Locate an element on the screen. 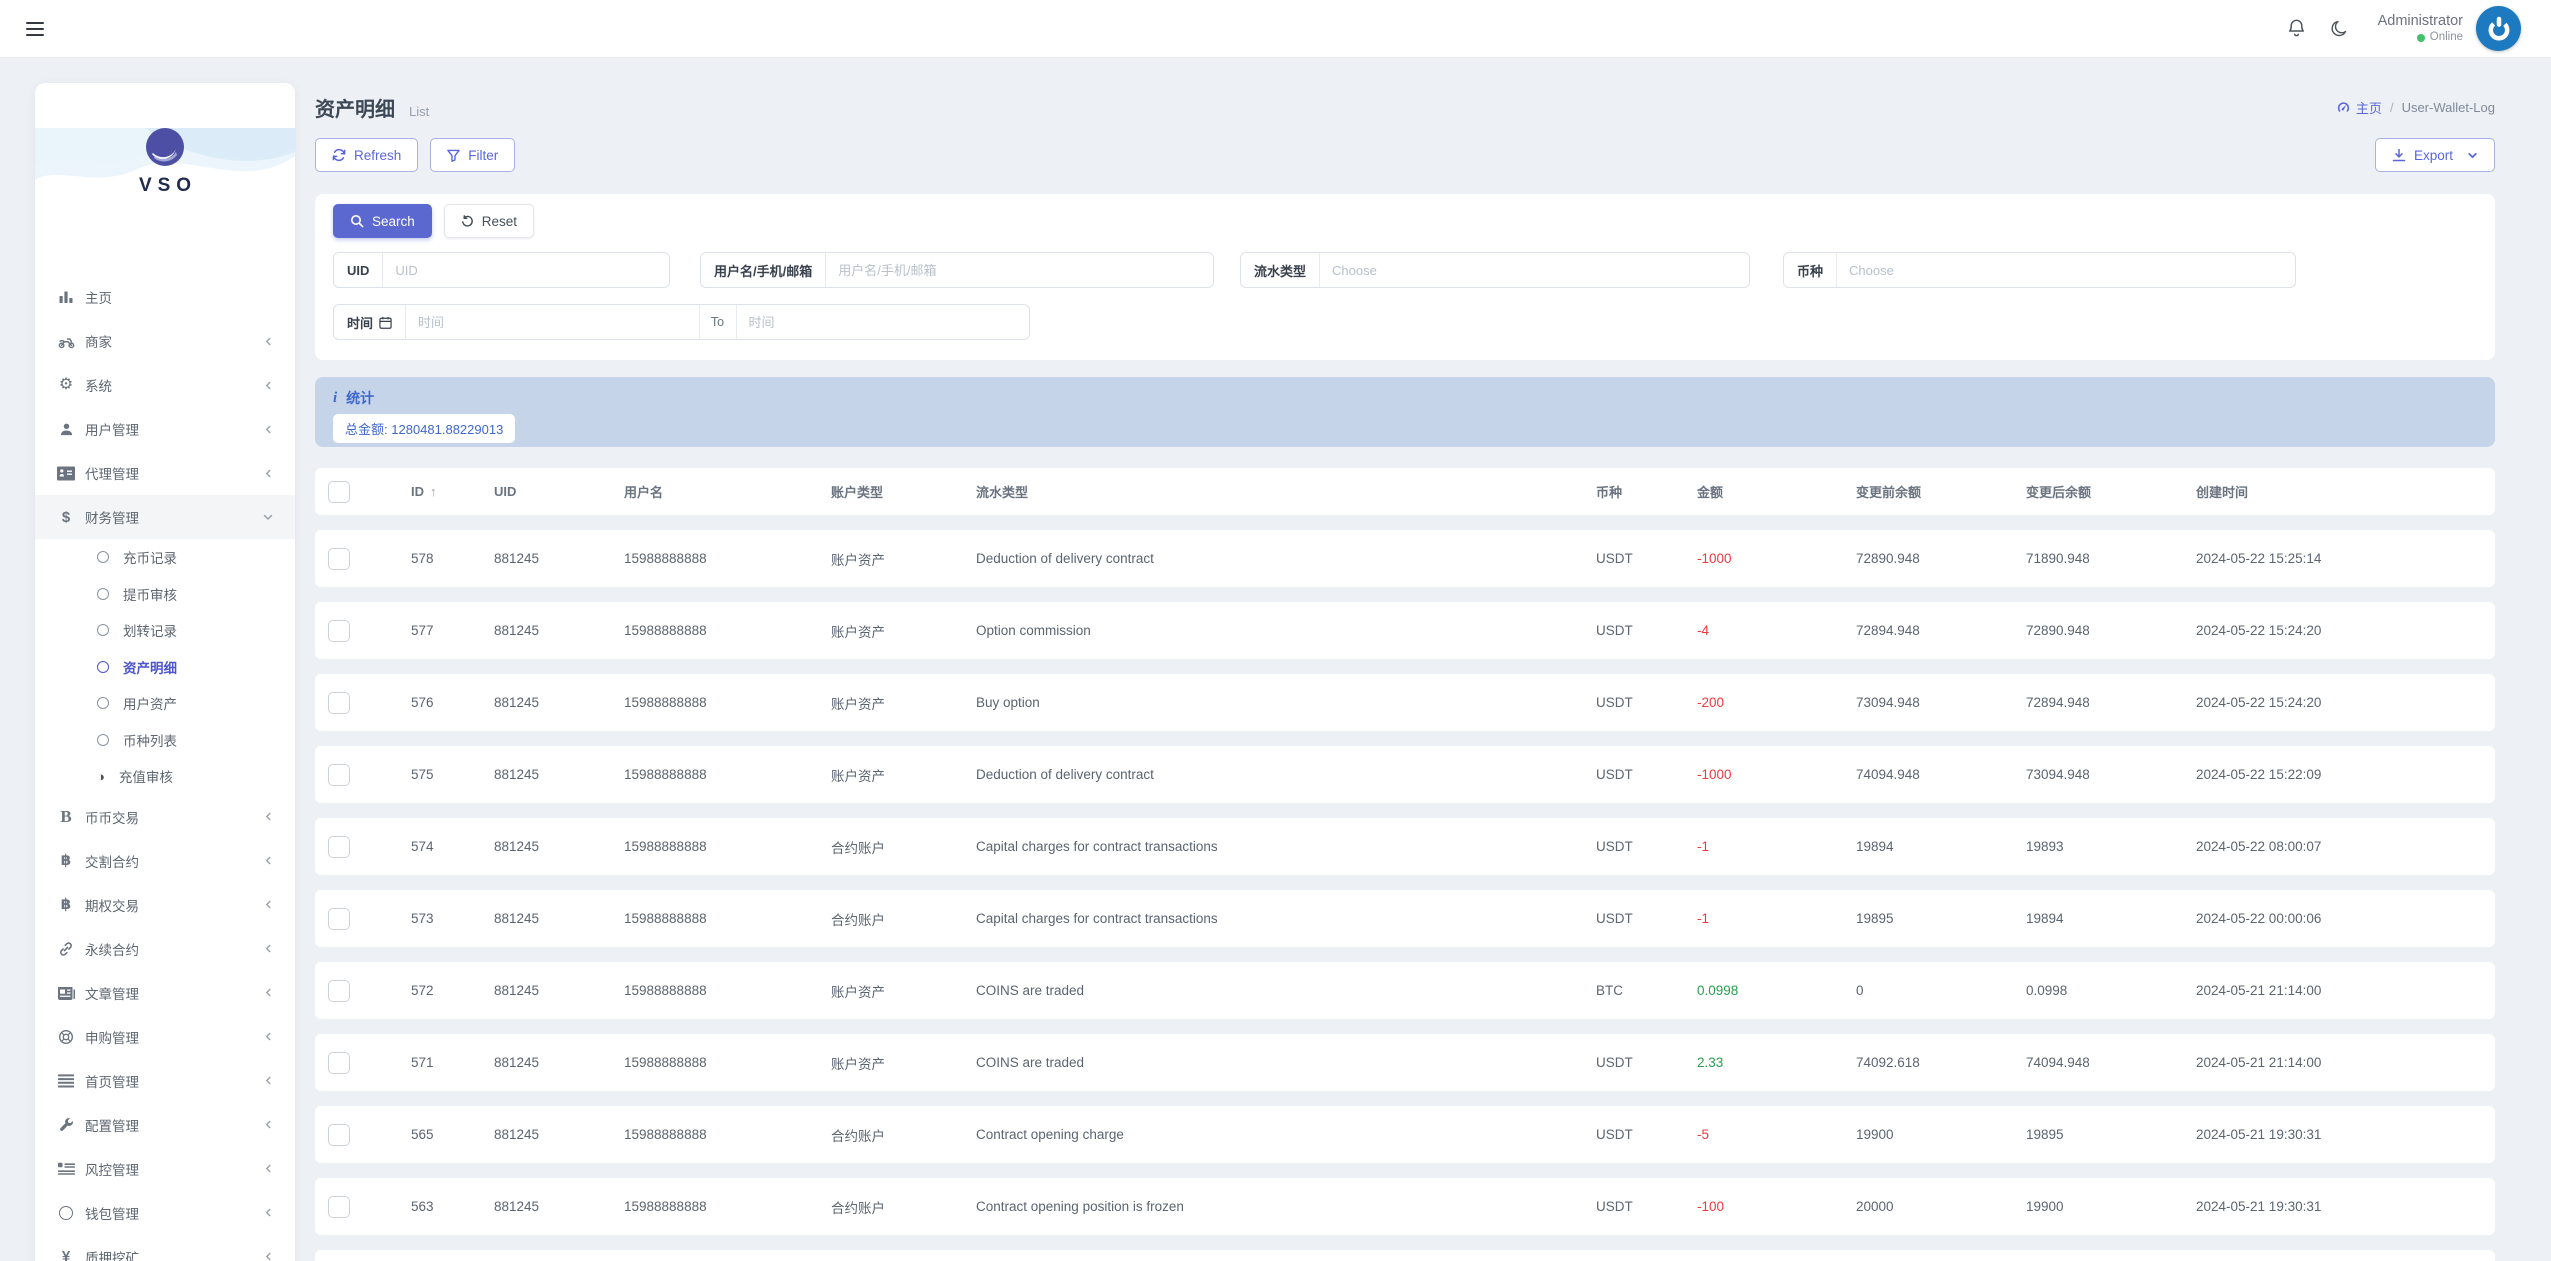  sidebar-item-交割合约: ฿ 交割合约 is located at coordinates (165, 861).